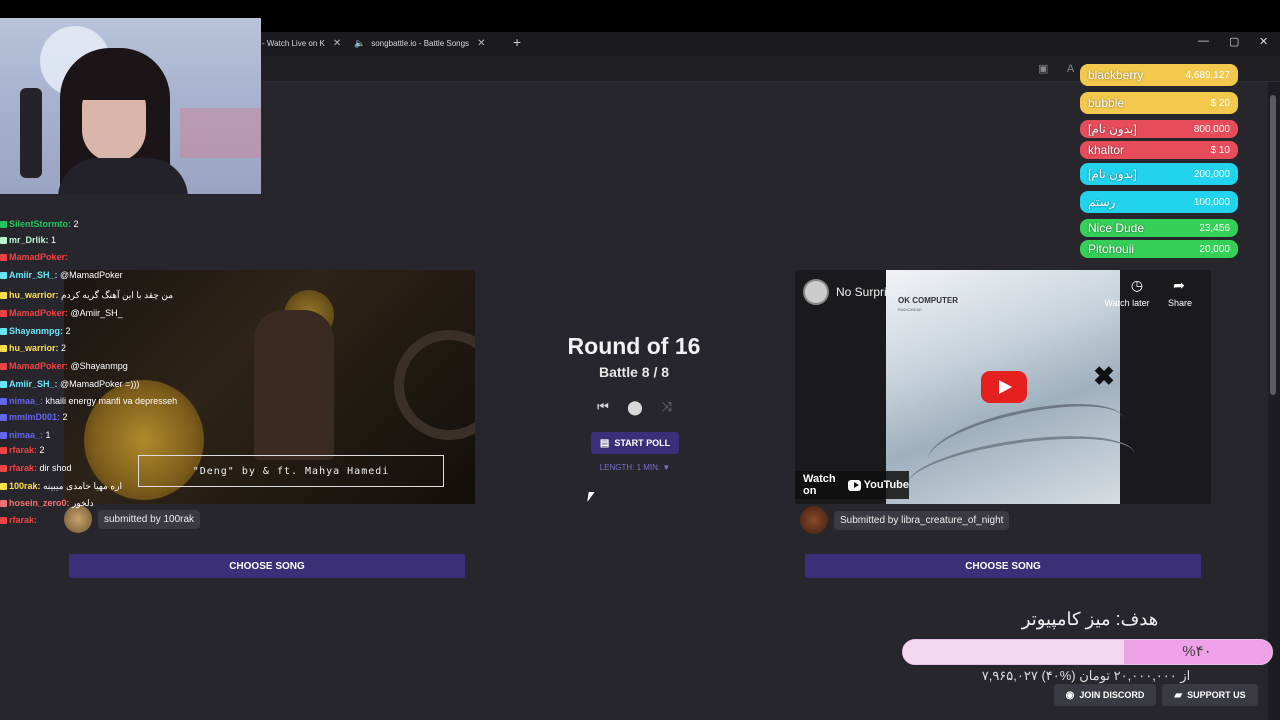  I want to click on tab-songbattle: 🔈 songbattle.io - Battle Songs ✕, so click(431, 43).